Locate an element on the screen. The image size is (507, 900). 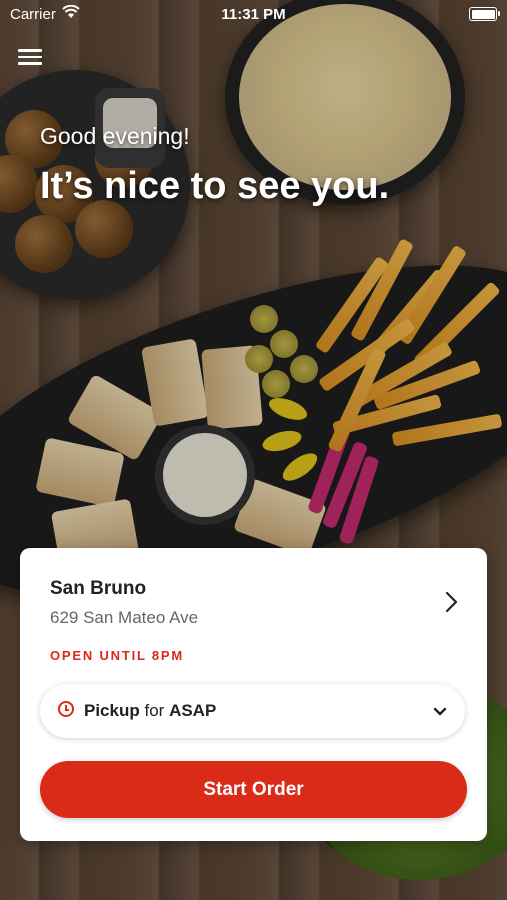
greeting-subtitle: Good evening! is located at coordinates (115, 136).